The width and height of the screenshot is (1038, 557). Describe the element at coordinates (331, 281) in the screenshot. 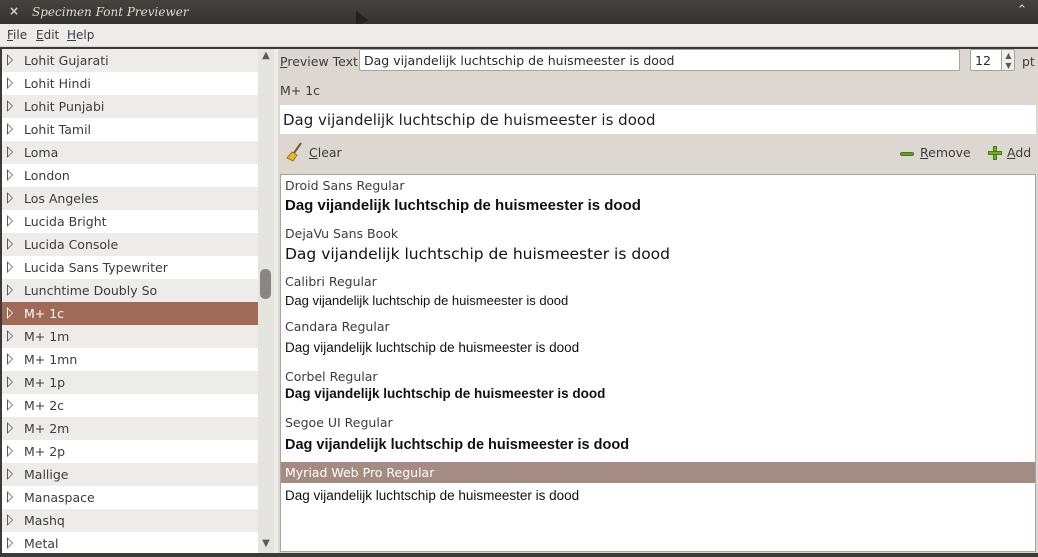

I see `comparison-font-name: Calibri Regular` at that location.